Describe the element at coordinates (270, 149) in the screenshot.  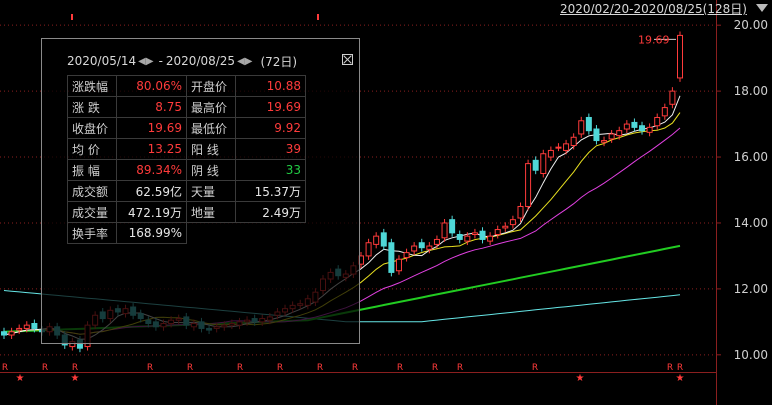
I see `stat-value: 39` at that location.